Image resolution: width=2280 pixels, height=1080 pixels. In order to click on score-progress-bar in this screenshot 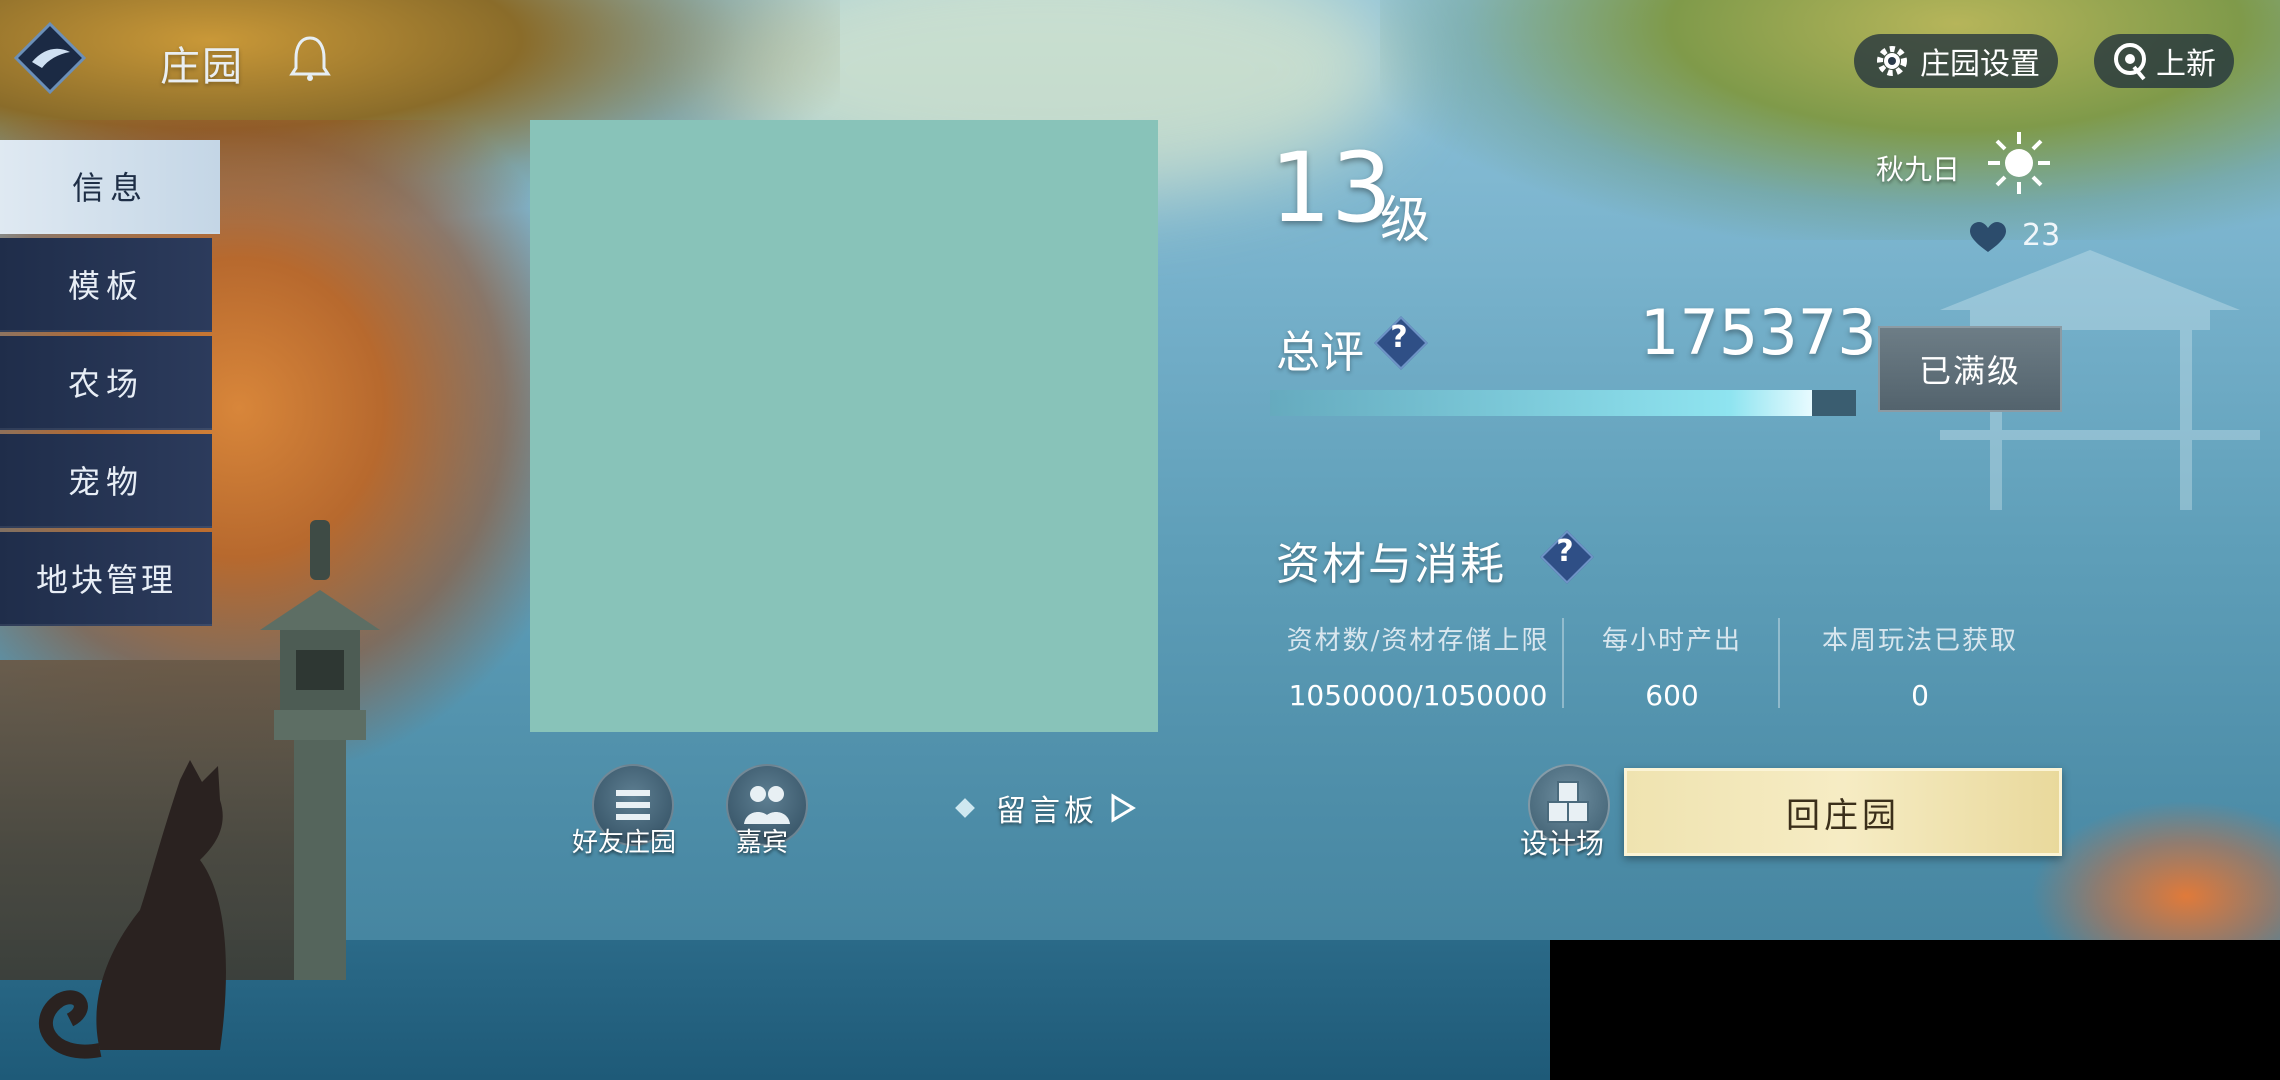, I will do `click(1563, 403)`.